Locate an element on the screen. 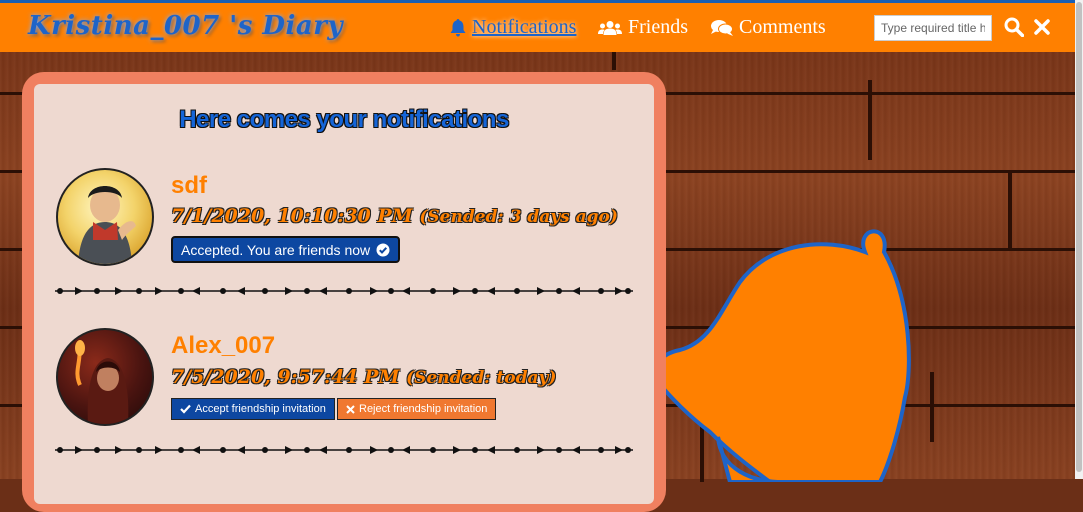  notification-username: Alex_007 is located at coordinates (223, 346).